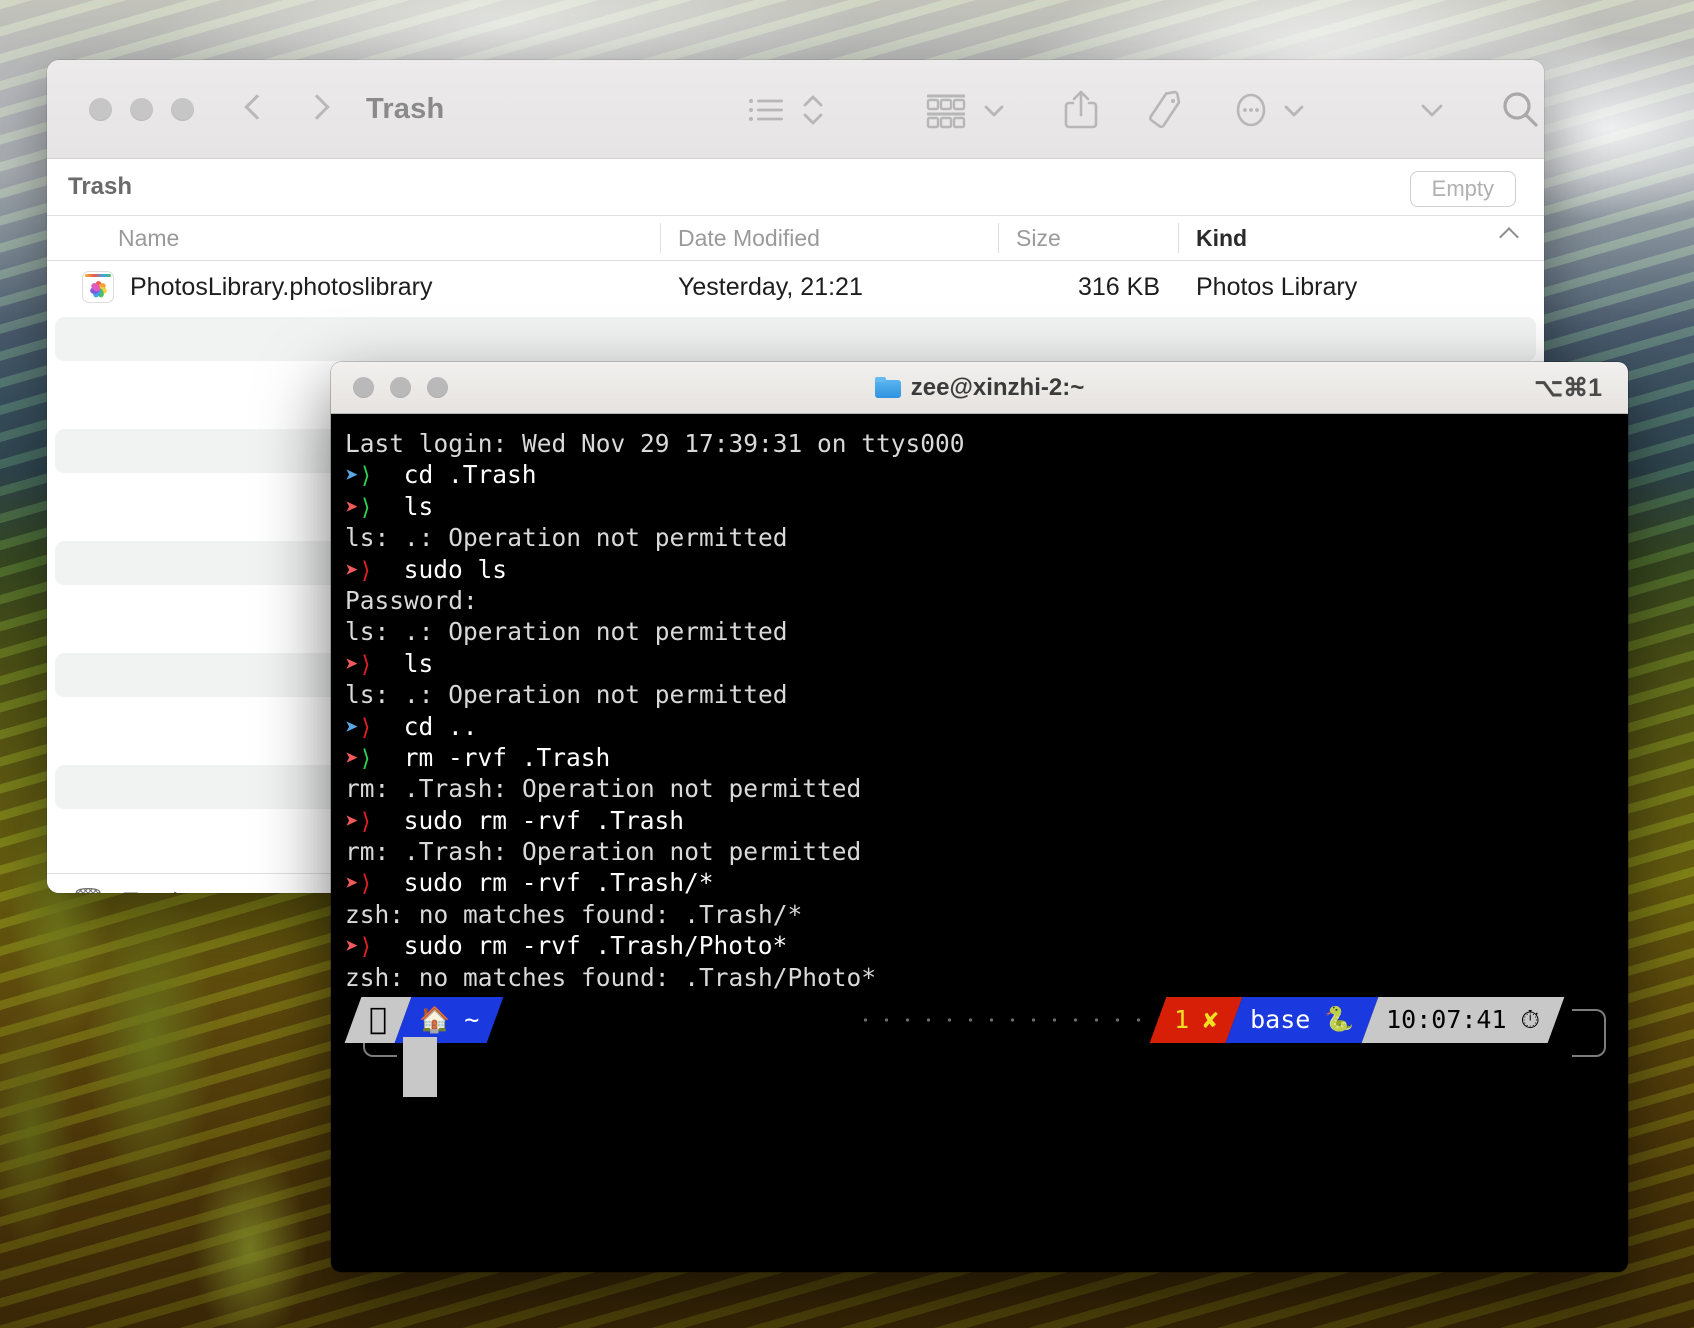 This screenshot has width=1694, height=1328. What do you see at coordinates (98, 287) in the screenshot?
I see `photos-library-icon` at bounding box center [98, 287].